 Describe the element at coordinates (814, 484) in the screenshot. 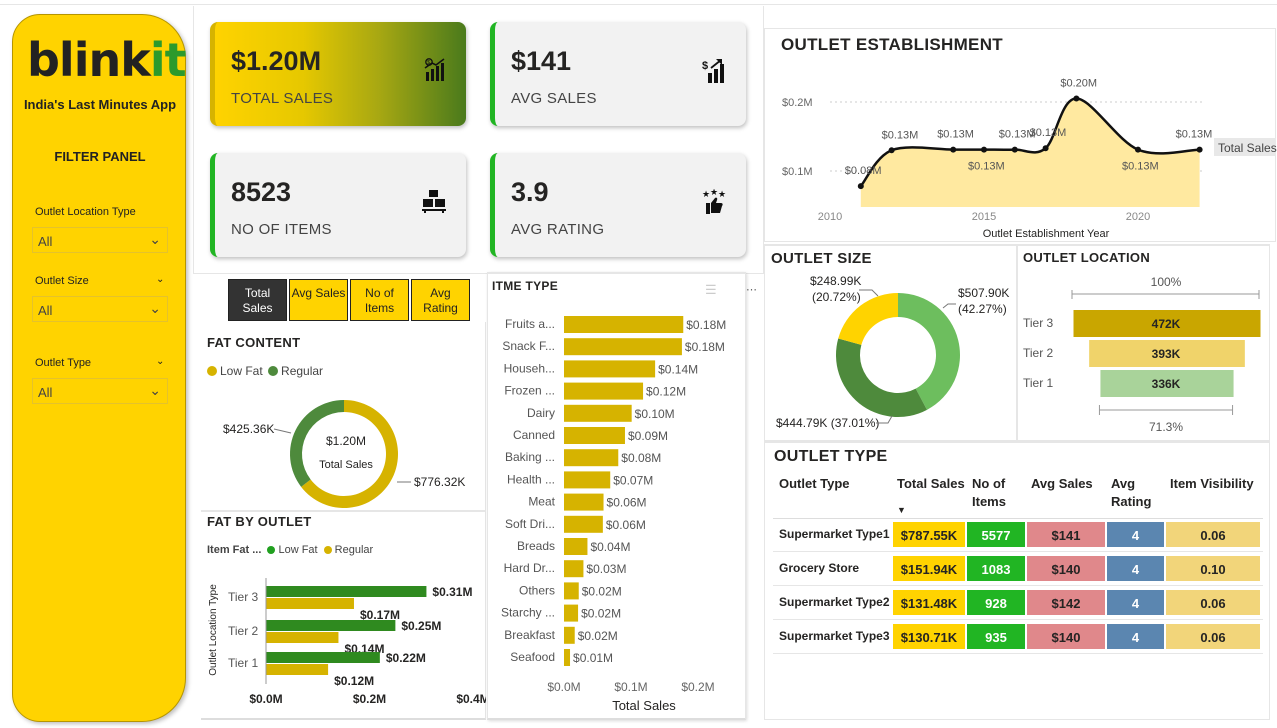

I see `col-header-outlet-type: Outlet Type` at that location.